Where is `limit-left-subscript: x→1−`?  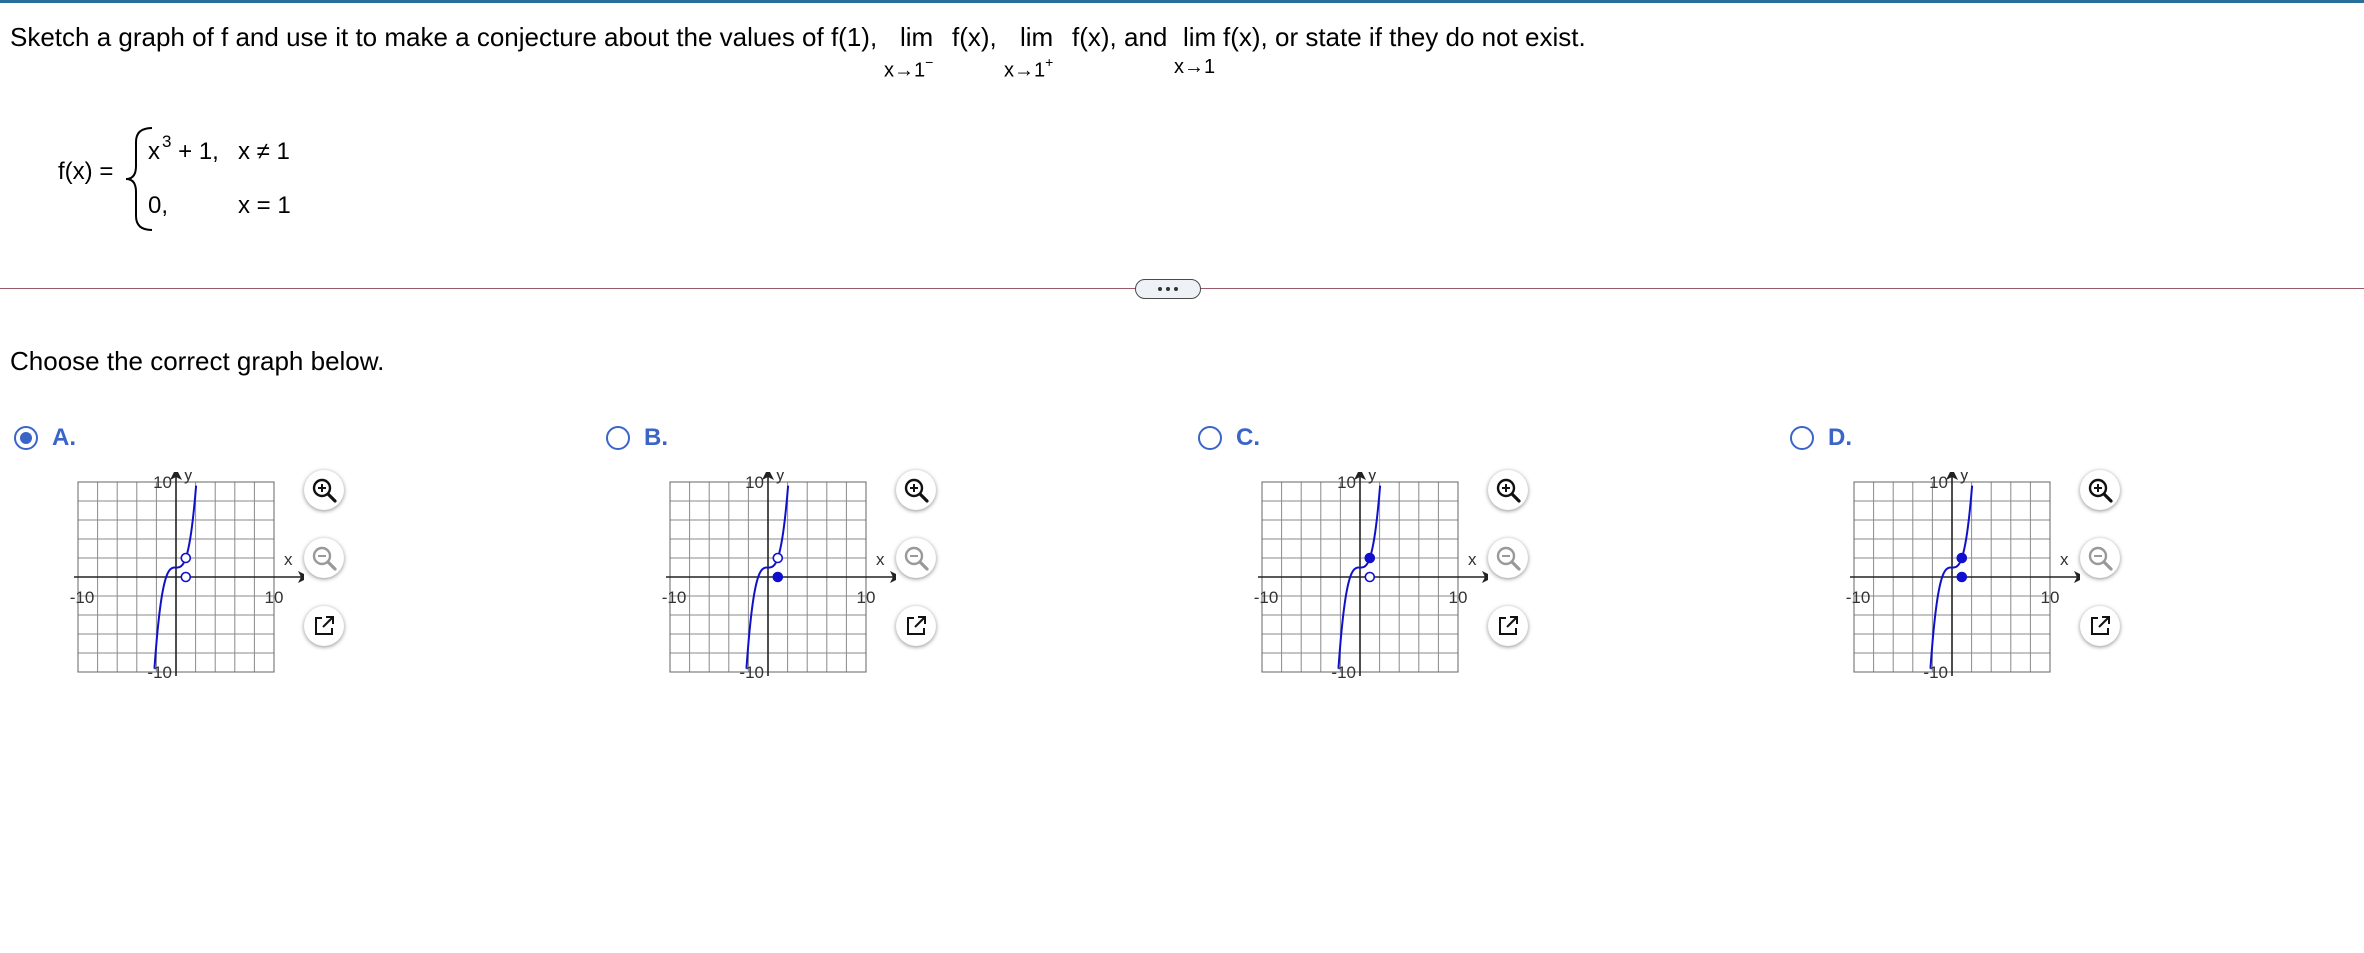
limit-left-subscript: x→1− is located at coordinates (909, 68).